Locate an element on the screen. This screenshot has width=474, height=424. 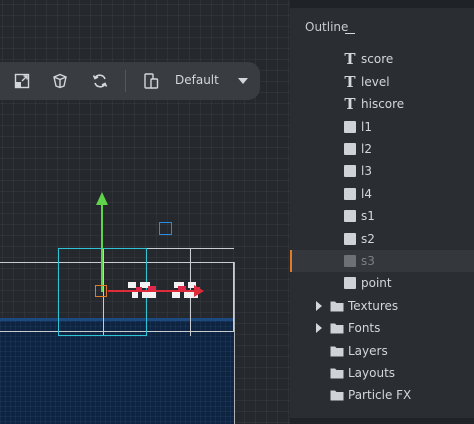
outline-item-label: level is located at coordinates (375, 81).